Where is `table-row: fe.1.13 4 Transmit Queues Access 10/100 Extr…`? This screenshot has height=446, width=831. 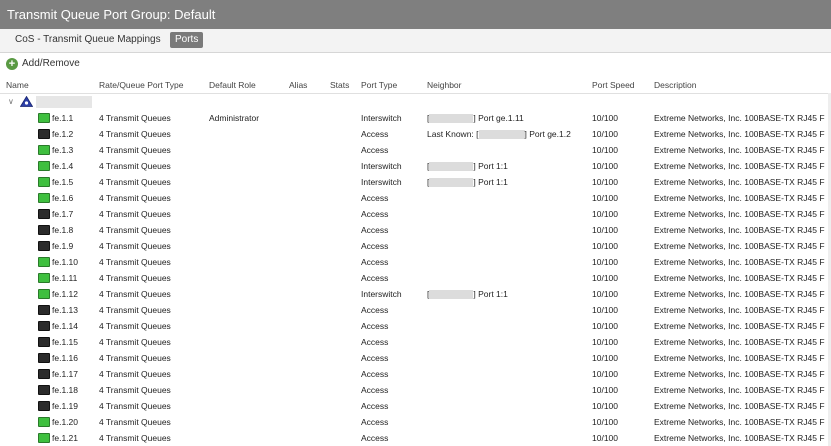
table-row: fe.1.13 4 Transmit Queues Access 10/100 Extr… is located at coordinates (415, 310).